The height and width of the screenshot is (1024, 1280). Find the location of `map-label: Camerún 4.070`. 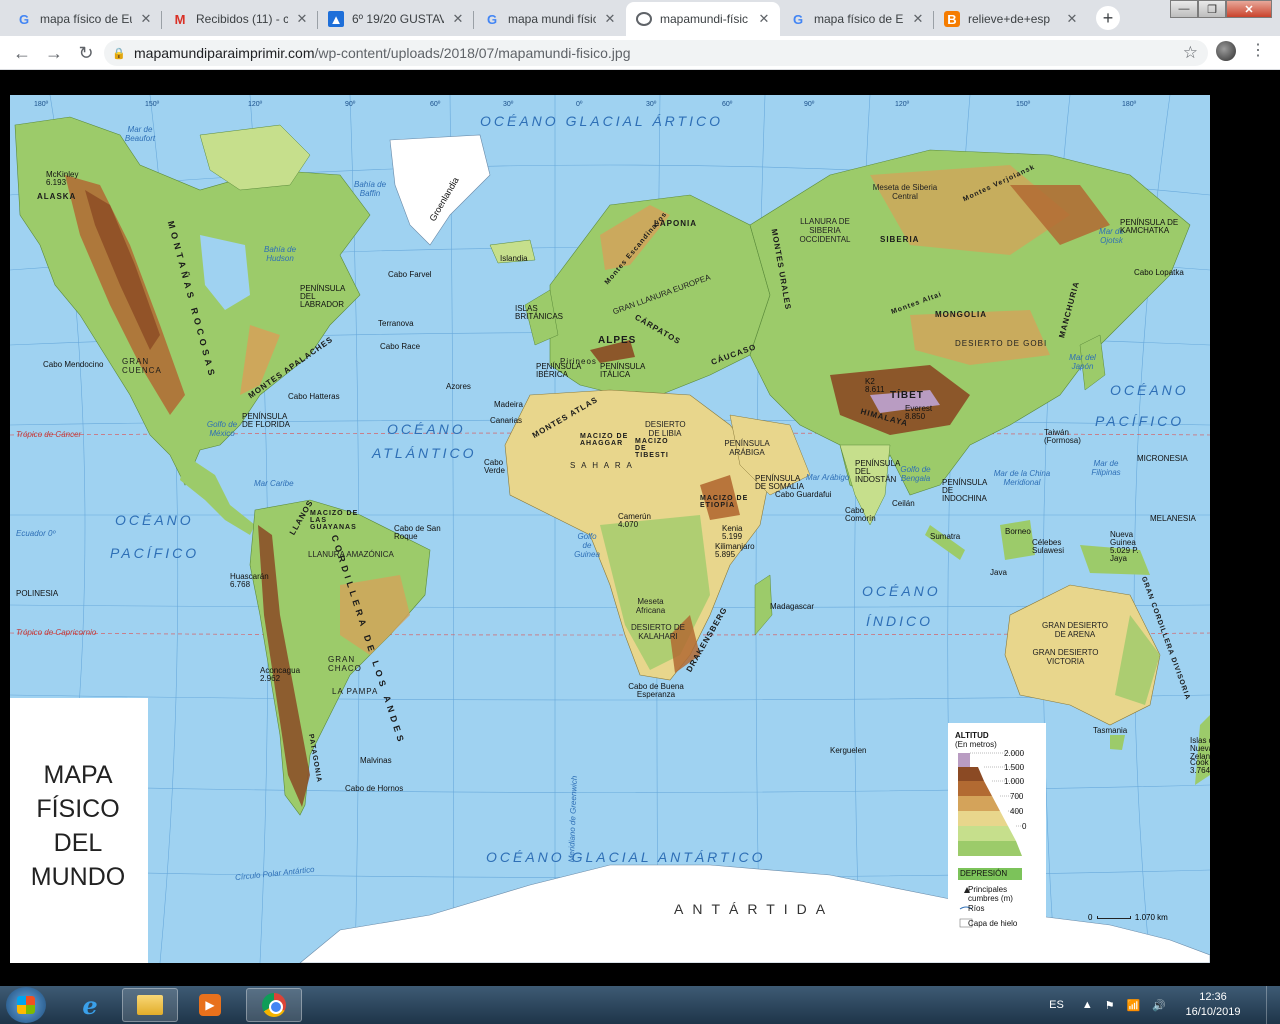

map-label: Camerún 4.070 is located at coordinates (634, 520).